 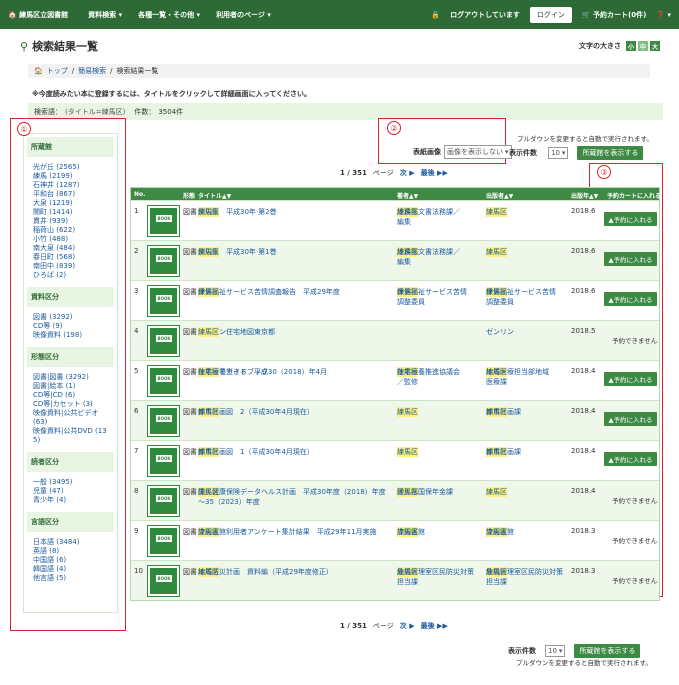 I want to click on annotation-number-1: ①, so click(x=24, y=129).